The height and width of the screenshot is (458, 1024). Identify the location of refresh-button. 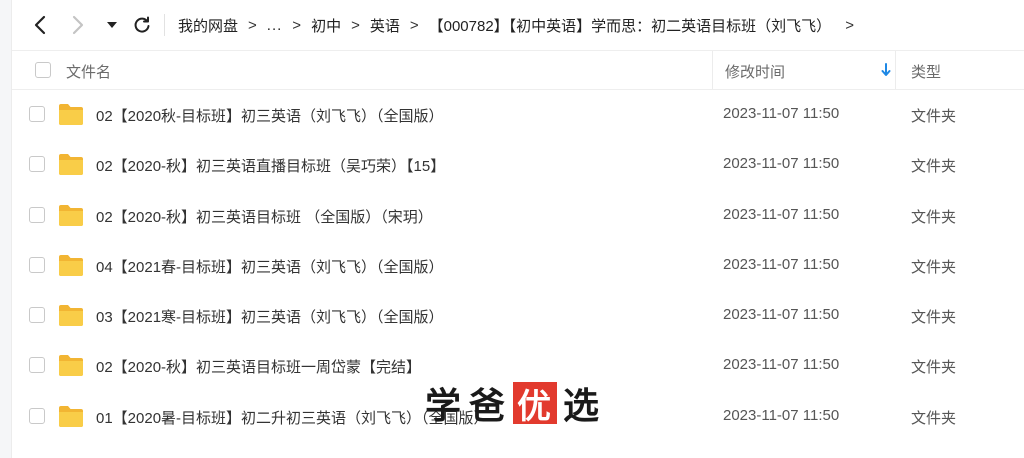
(142, 25).